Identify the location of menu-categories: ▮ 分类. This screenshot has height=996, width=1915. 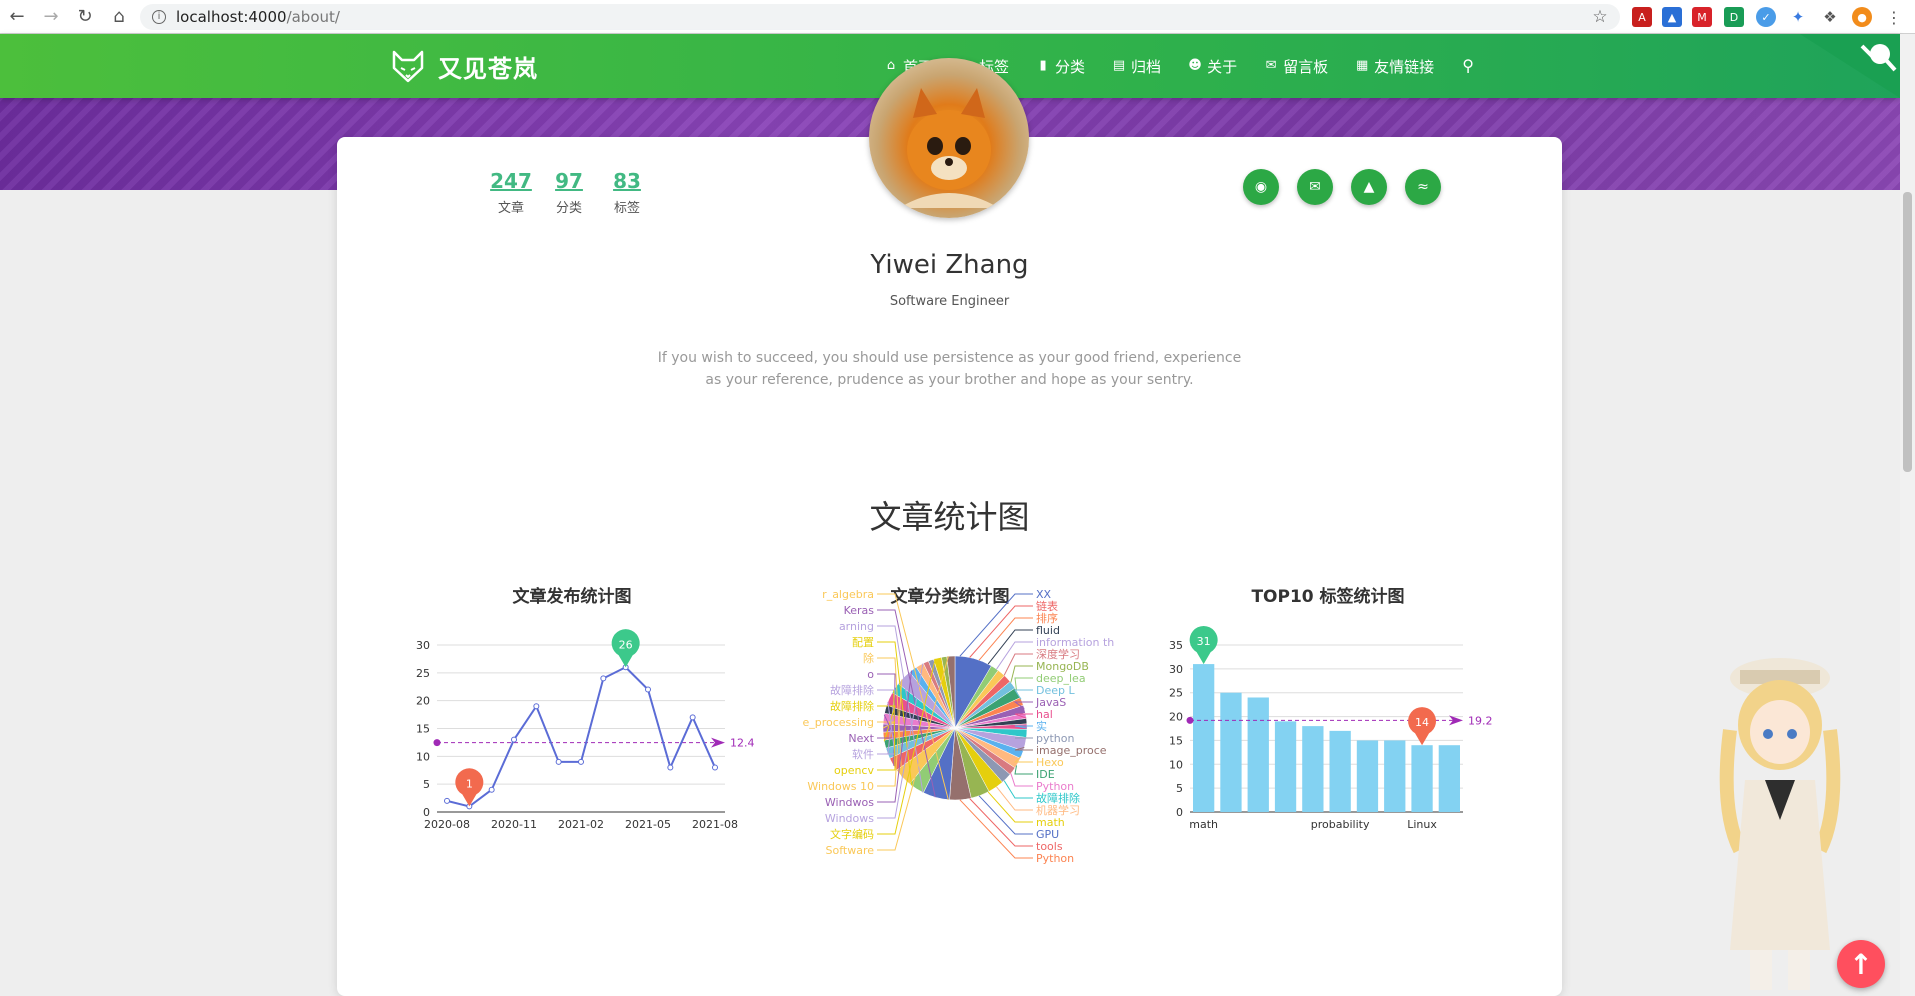
(1060, 66).